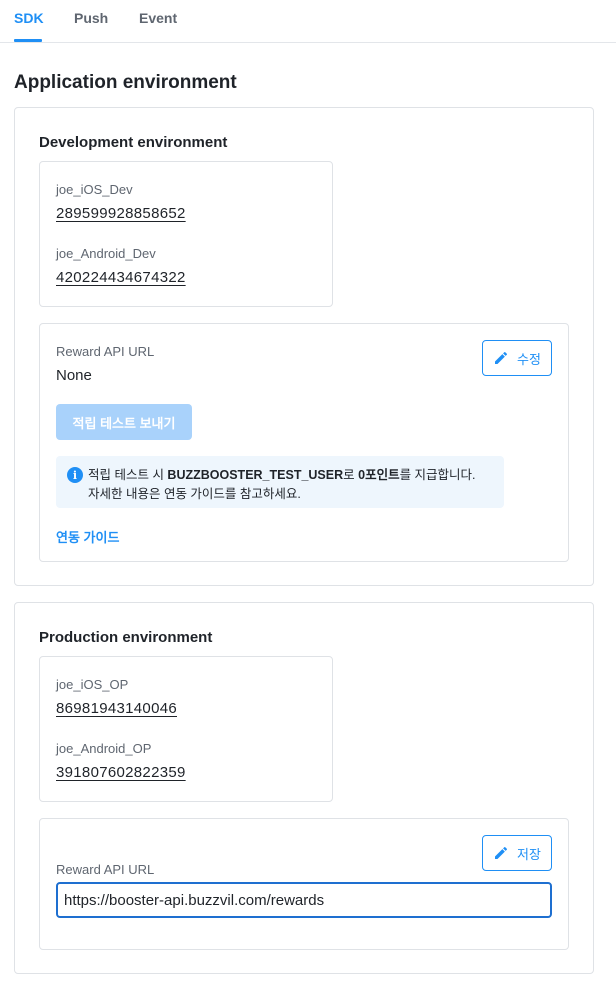  I want to click on tab-push: Push, so click(91, 18).